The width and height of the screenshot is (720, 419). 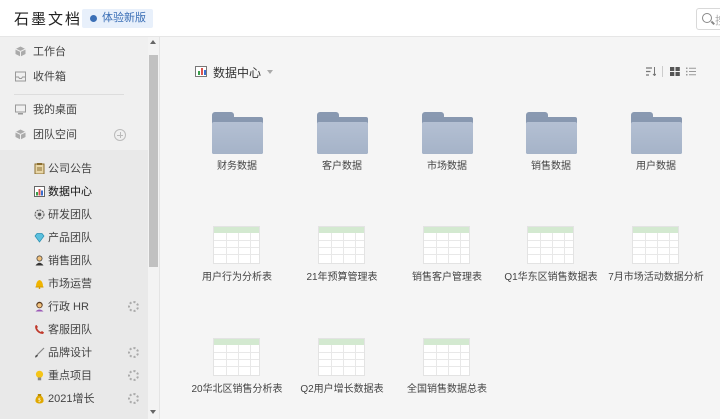 I want to click on diamond-icon, so click(x=39, y=238).